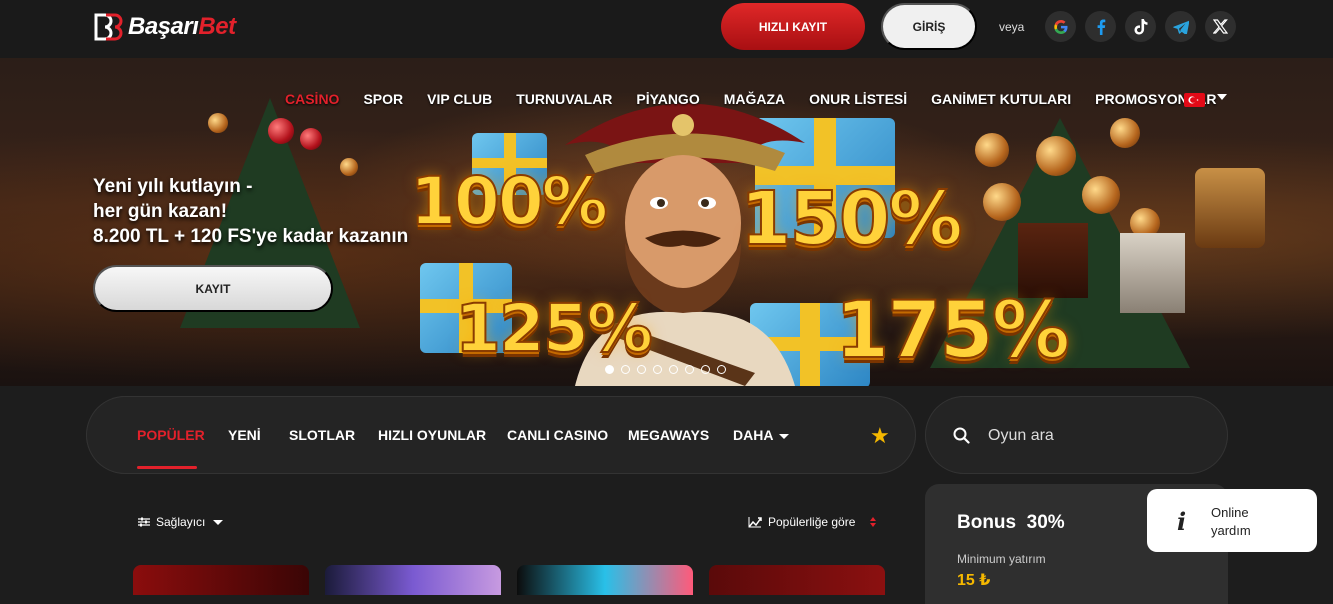 The height and width of the screenshot is (604, 1333). I want to click on stone-pile, so click(1152, 273).